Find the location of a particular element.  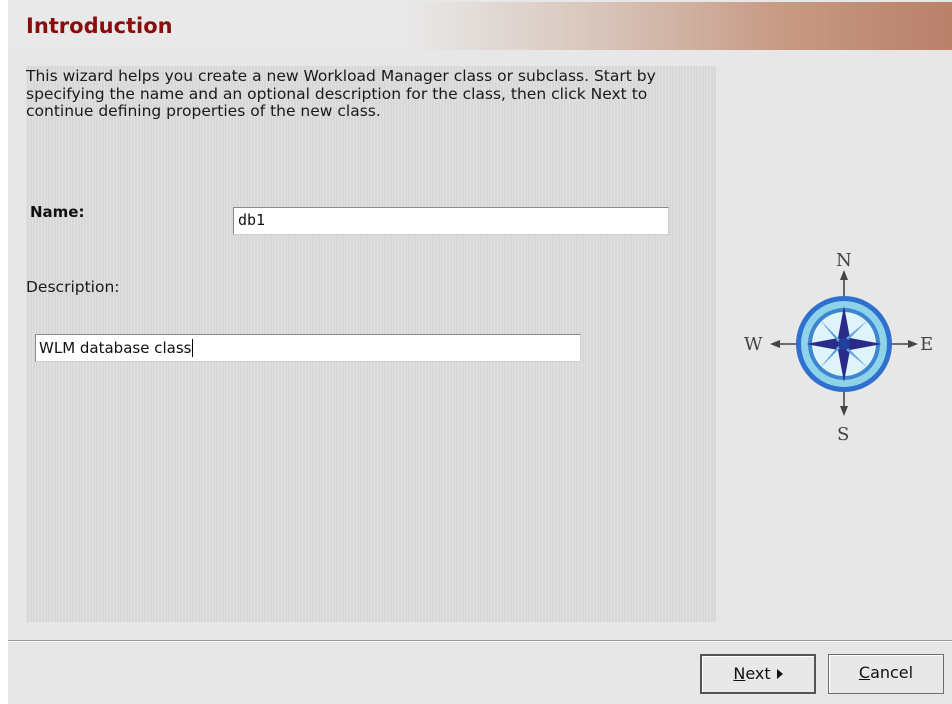

text-caret is located at coordinates (193, 348).